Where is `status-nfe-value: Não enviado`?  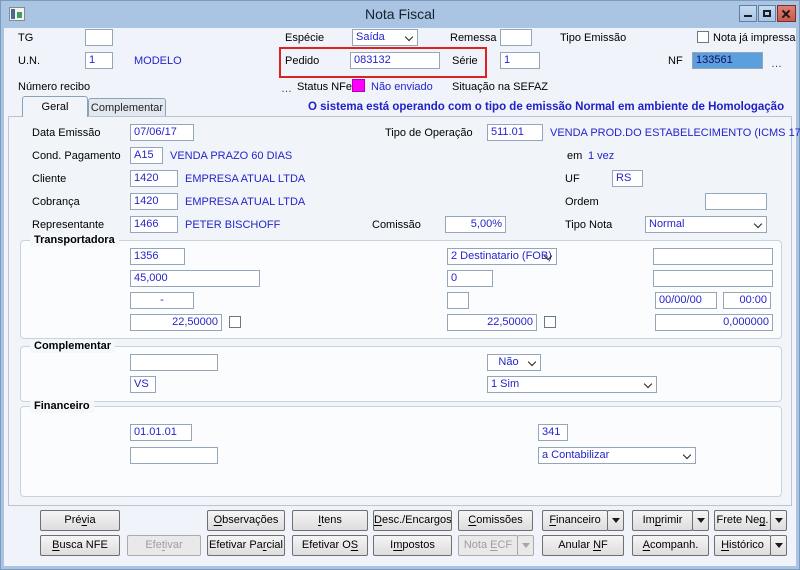
status-nfe-value: Não enviado is located at coordinates (402, 87).